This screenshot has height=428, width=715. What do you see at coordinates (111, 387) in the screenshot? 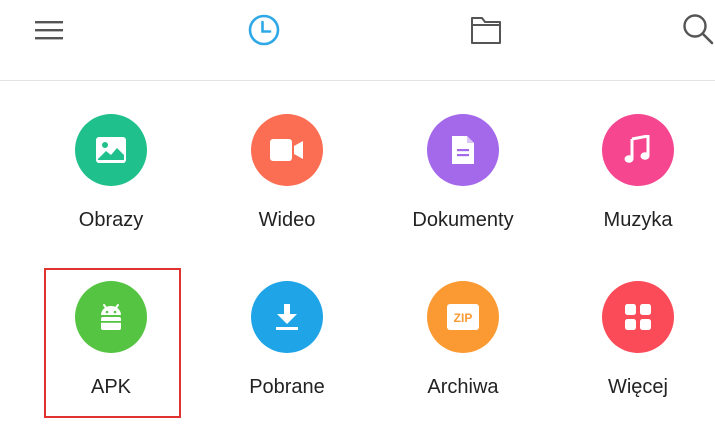
I see `category-label: APK` at bounding box center [111, 387].